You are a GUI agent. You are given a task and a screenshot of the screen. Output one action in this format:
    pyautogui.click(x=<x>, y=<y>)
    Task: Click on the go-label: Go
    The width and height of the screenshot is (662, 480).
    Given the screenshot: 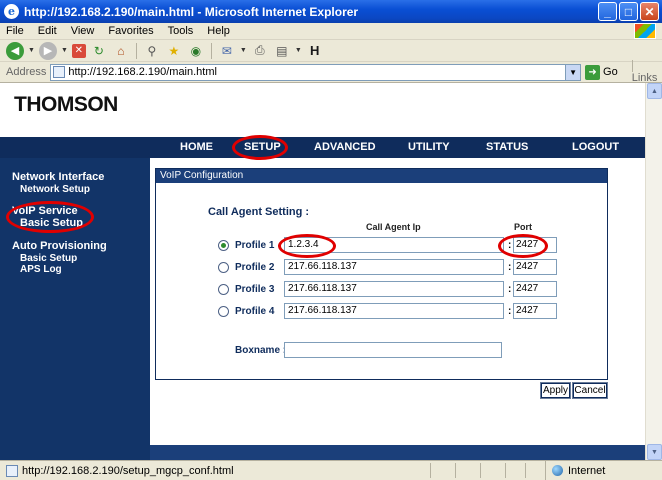 What is the action you would take?
    pyautogui.click(x=610, y=72)
    